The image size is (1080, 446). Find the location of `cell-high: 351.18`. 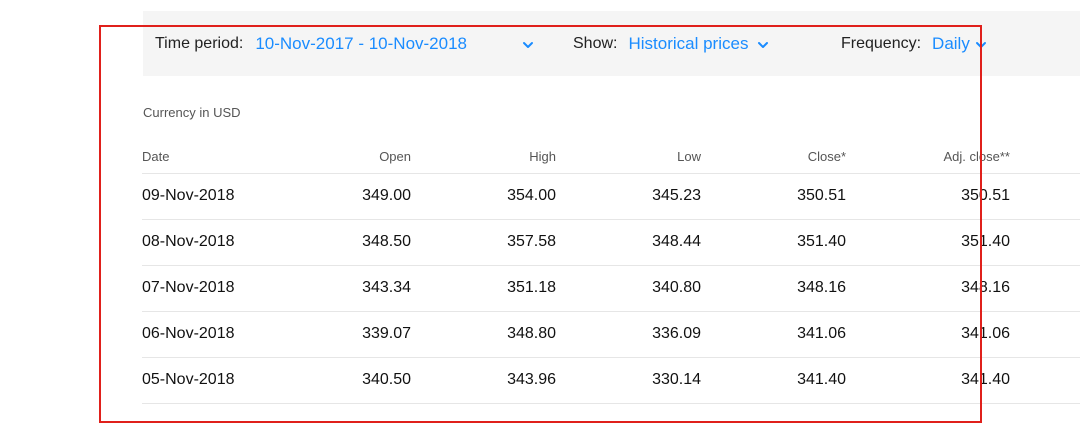

cell-high: 351.18 is located at coordinates (531, 287).